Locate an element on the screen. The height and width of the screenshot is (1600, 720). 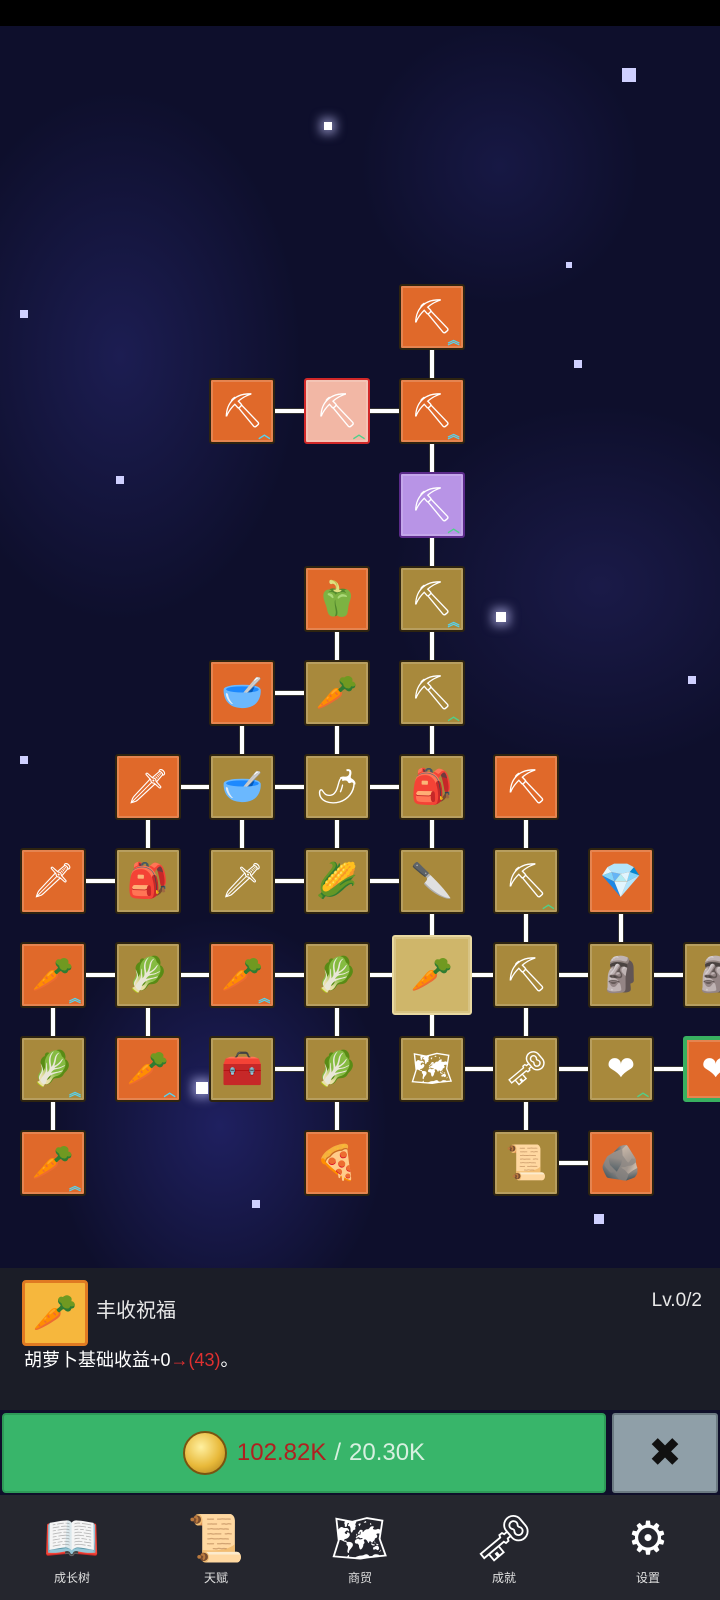
skill-node: 🗝 is located at coordinates (526, 1069).